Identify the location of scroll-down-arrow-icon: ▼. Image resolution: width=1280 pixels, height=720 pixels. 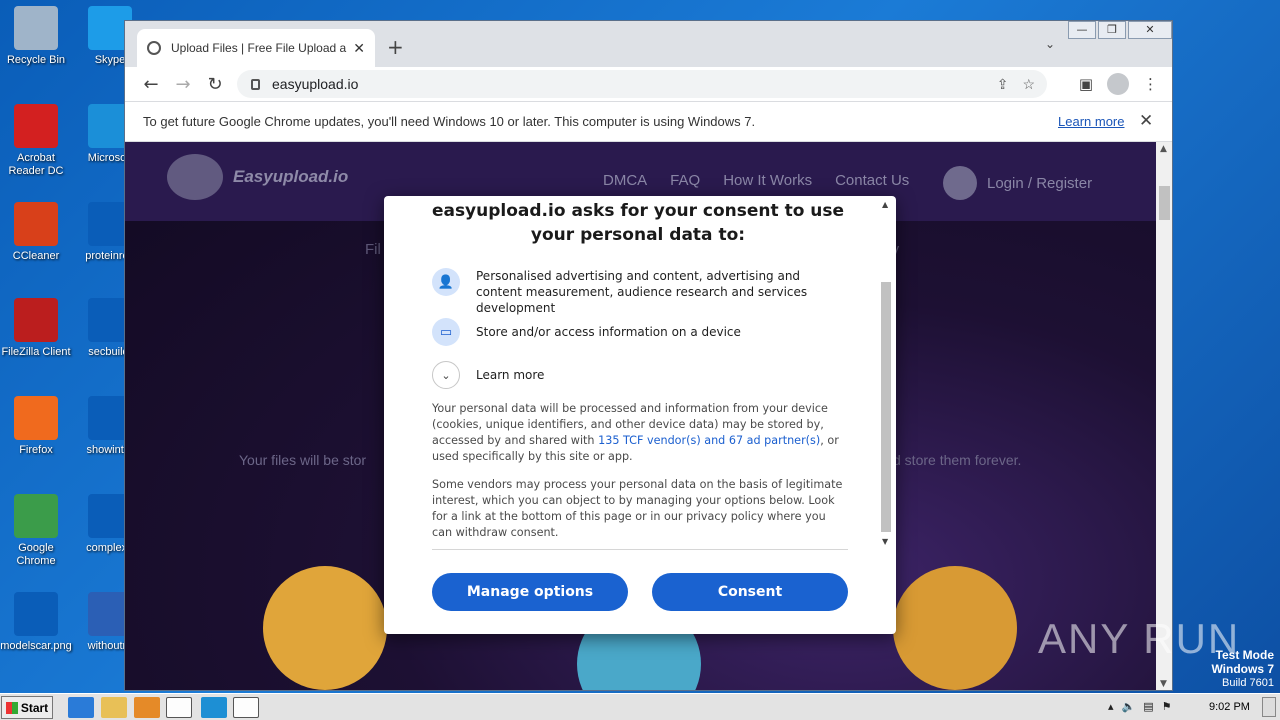
(1163, 684).